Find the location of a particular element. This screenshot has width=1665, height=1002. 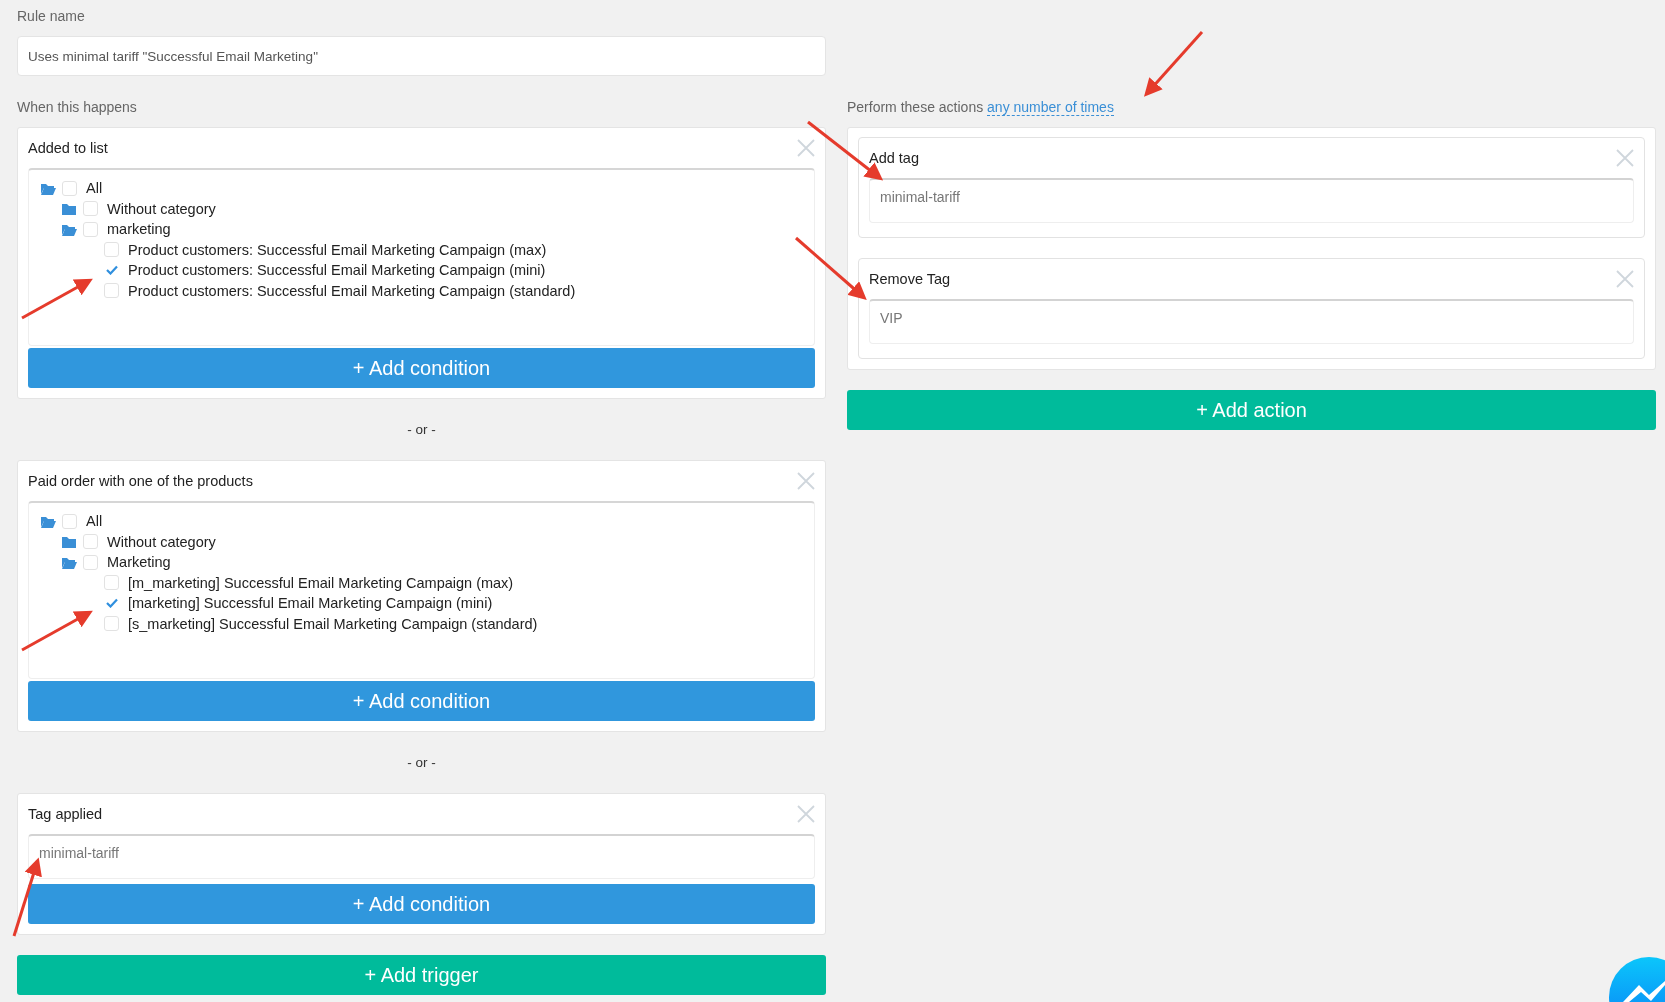

rule-name-field: Uses minimal tariff "Successful Email Marketing" is located at coordinates (421, 56).